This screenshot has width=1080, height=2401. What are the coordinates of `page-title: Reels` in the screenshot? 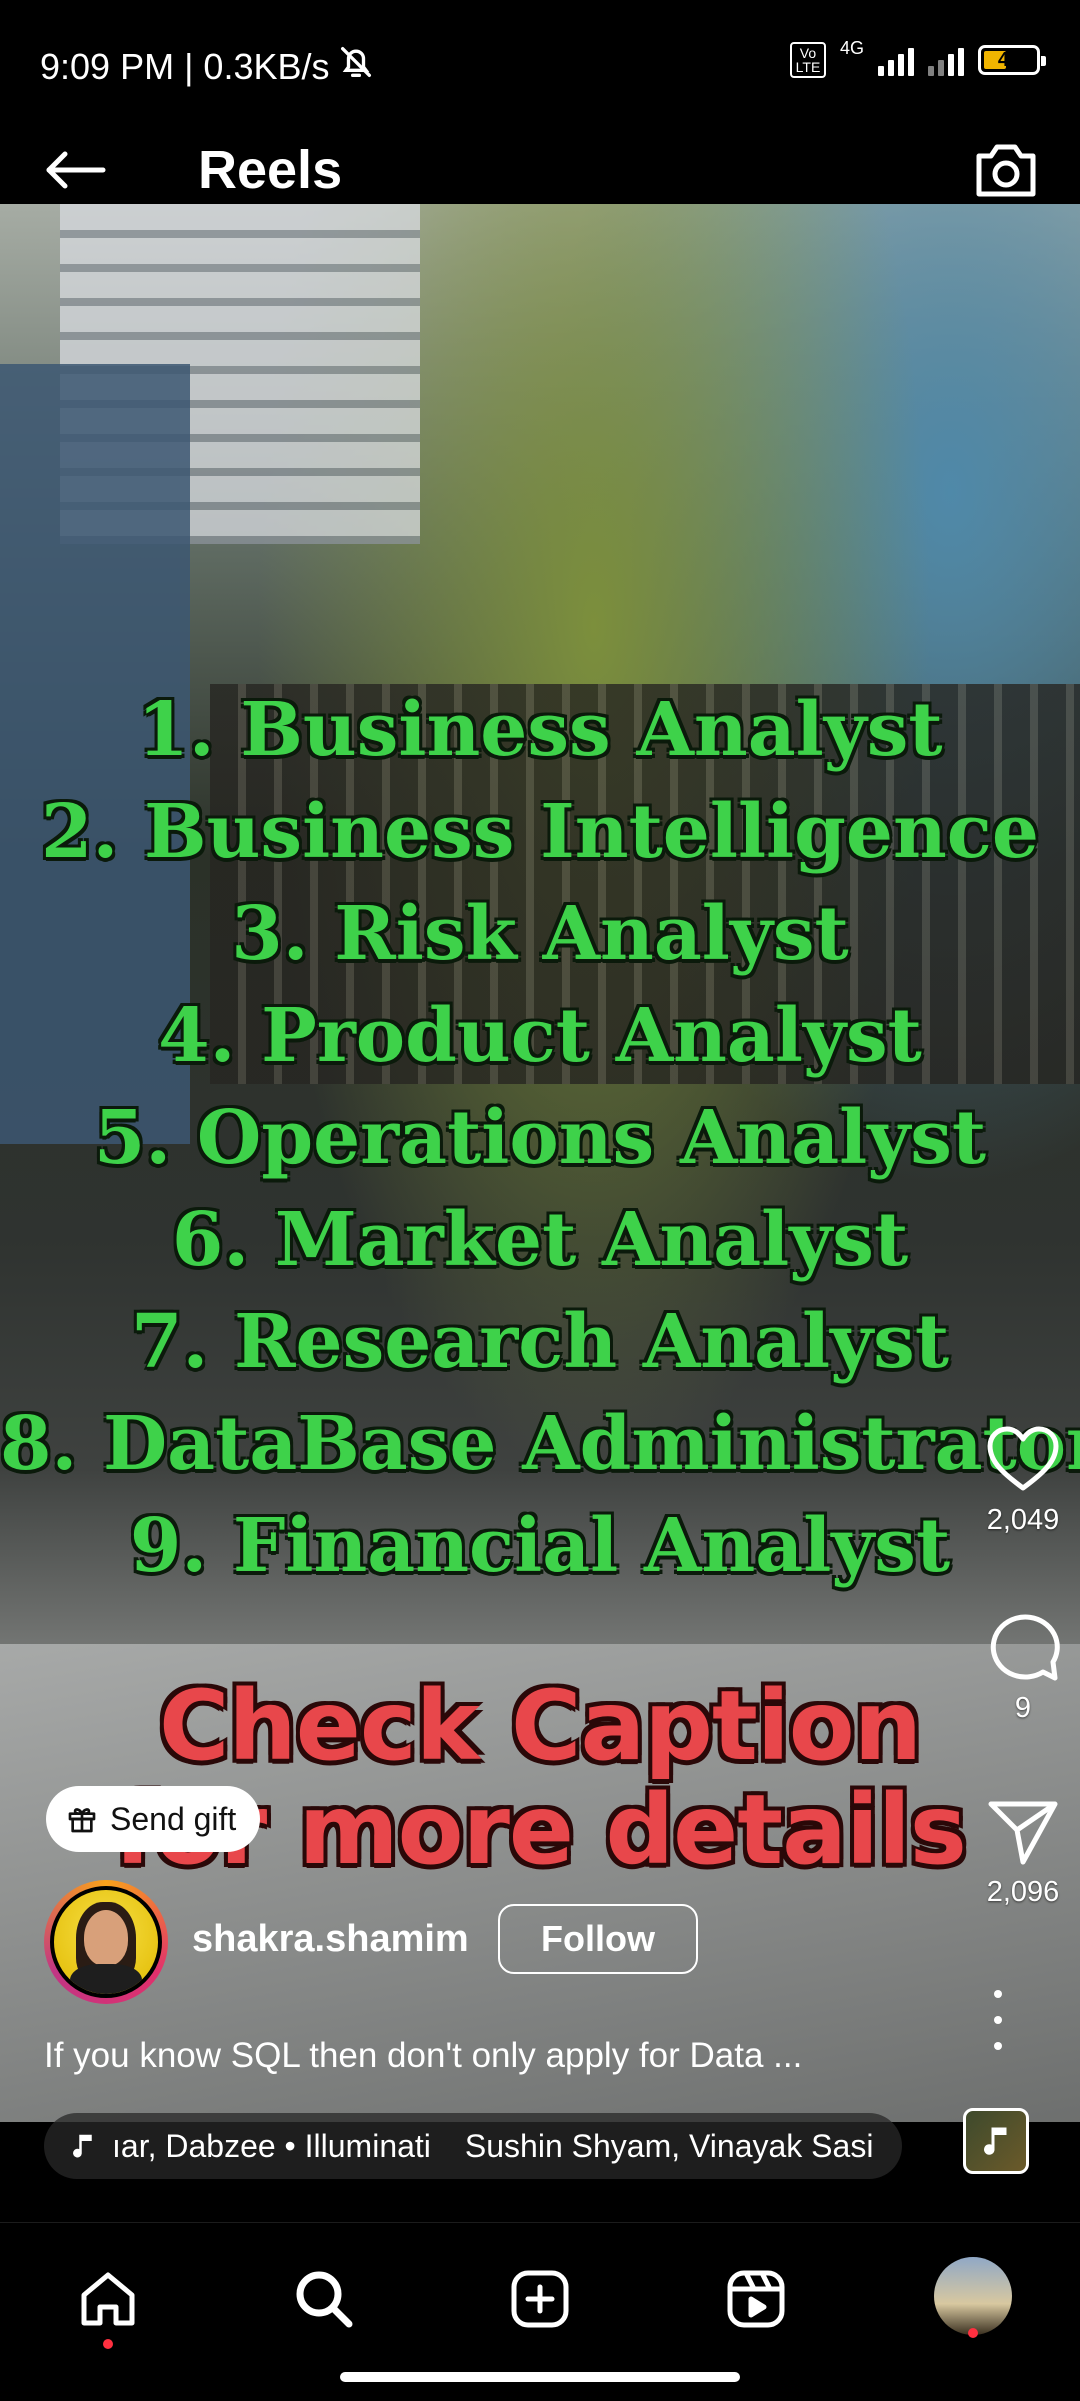 It's located at (270, 170).